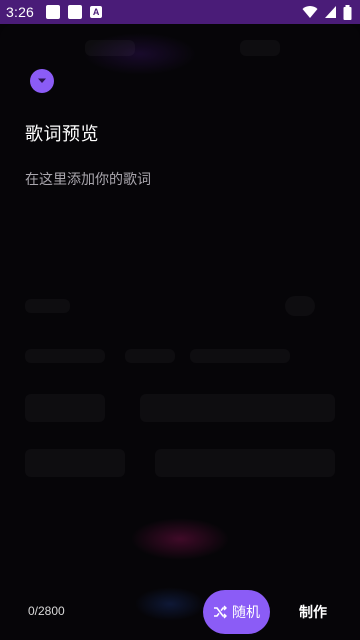  What do you see at coordinates (180, 12) in the screenshot?
I see `status-bar: 3:26 A` at bounding box center [180, 12].